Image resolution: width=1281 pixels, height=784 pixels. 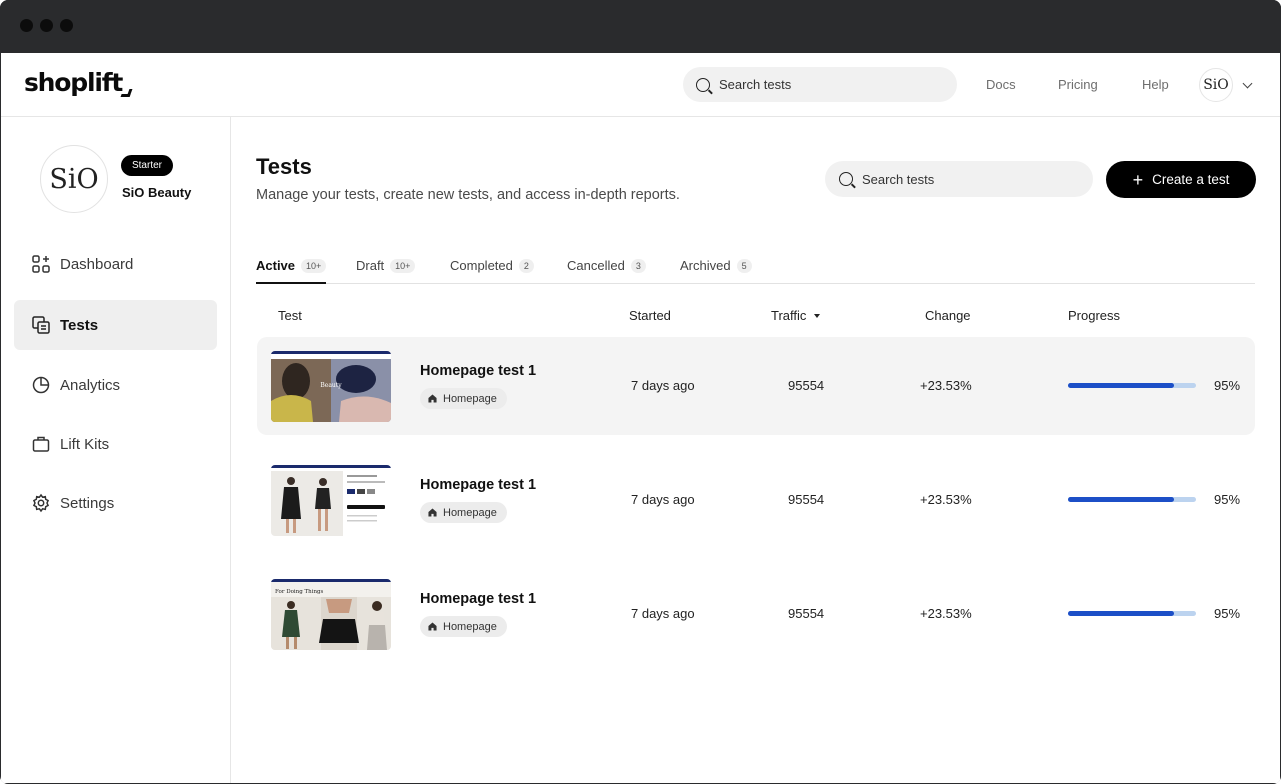 What do you see at coordinates (640, 26) in the screenshot?
I see `window-titlebar` at bounding box center [640, 26].